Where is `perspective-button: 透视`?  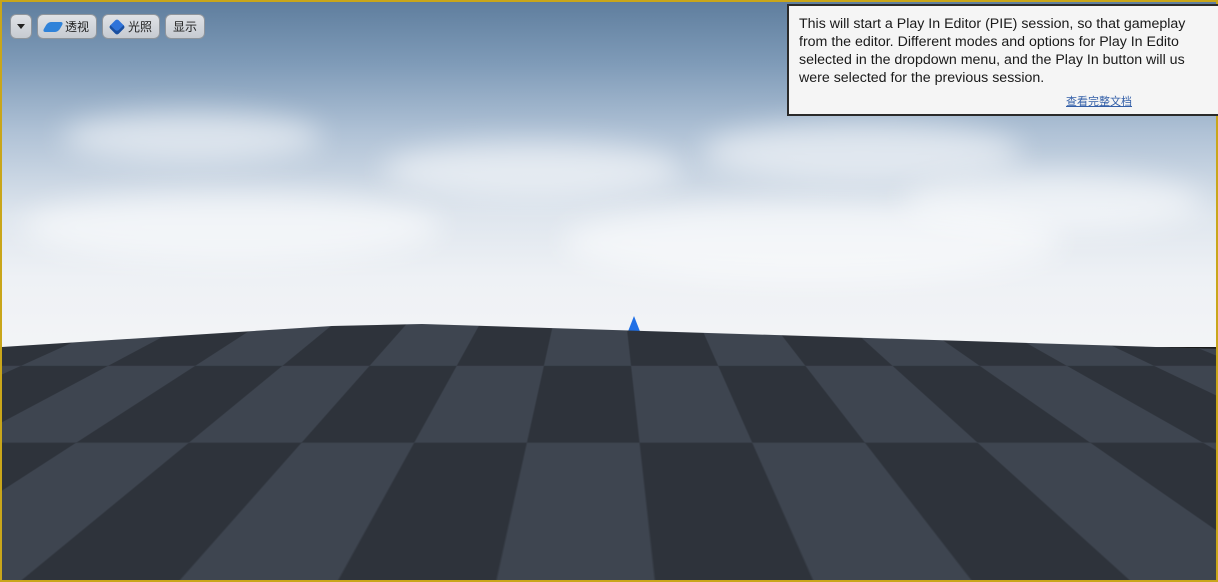 perspective-button: 透视 is located at coordinates (67, 26).